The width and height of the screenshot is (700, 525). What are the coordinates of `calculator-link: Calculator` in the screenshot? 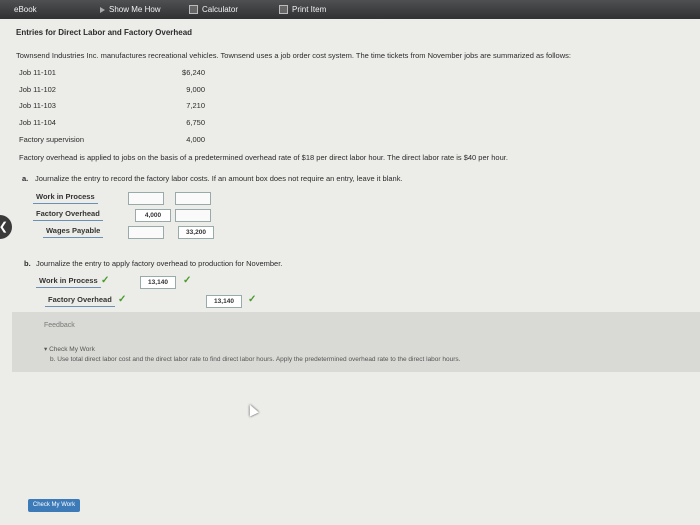 It's located at (213, 9).